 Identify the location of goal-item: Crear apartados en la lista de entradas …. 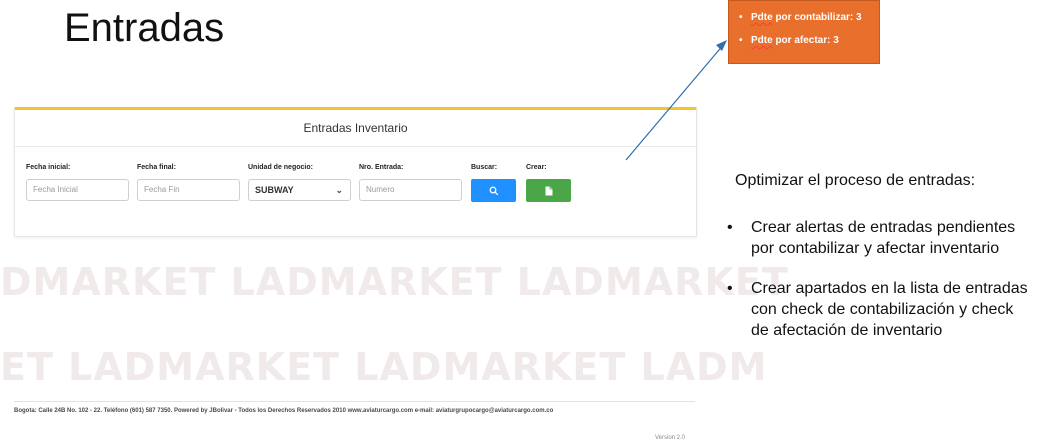
(880, 309).